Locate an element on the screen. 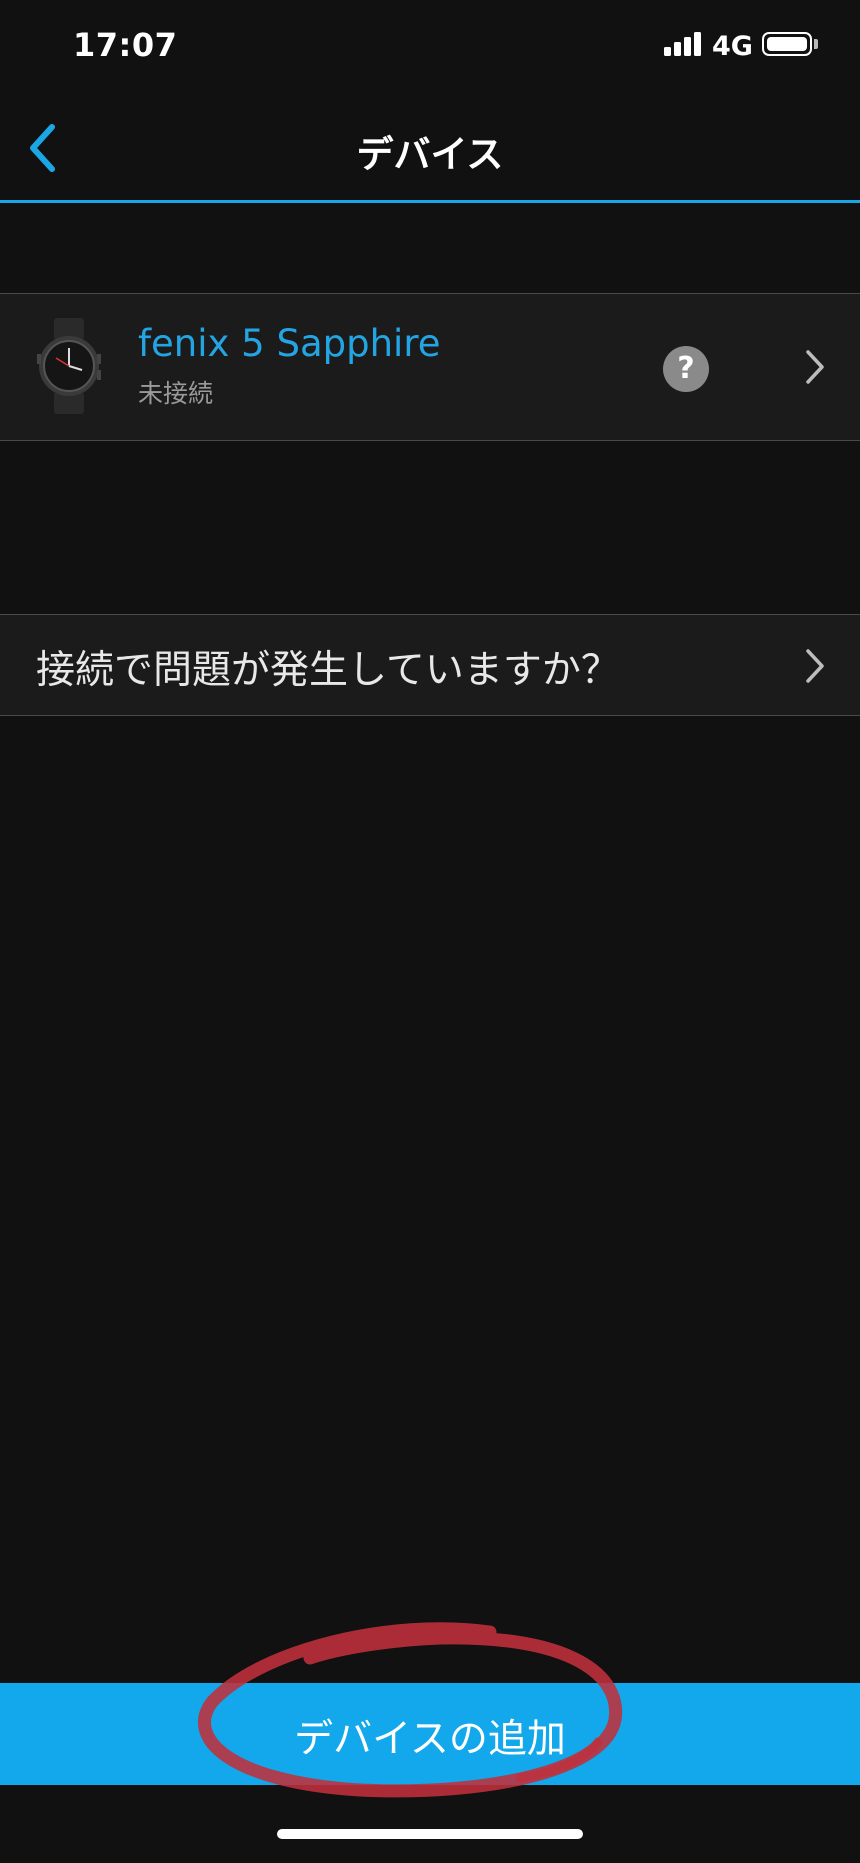  add-device-button: デバイスの追加 is located at coordinates (430, 1734).